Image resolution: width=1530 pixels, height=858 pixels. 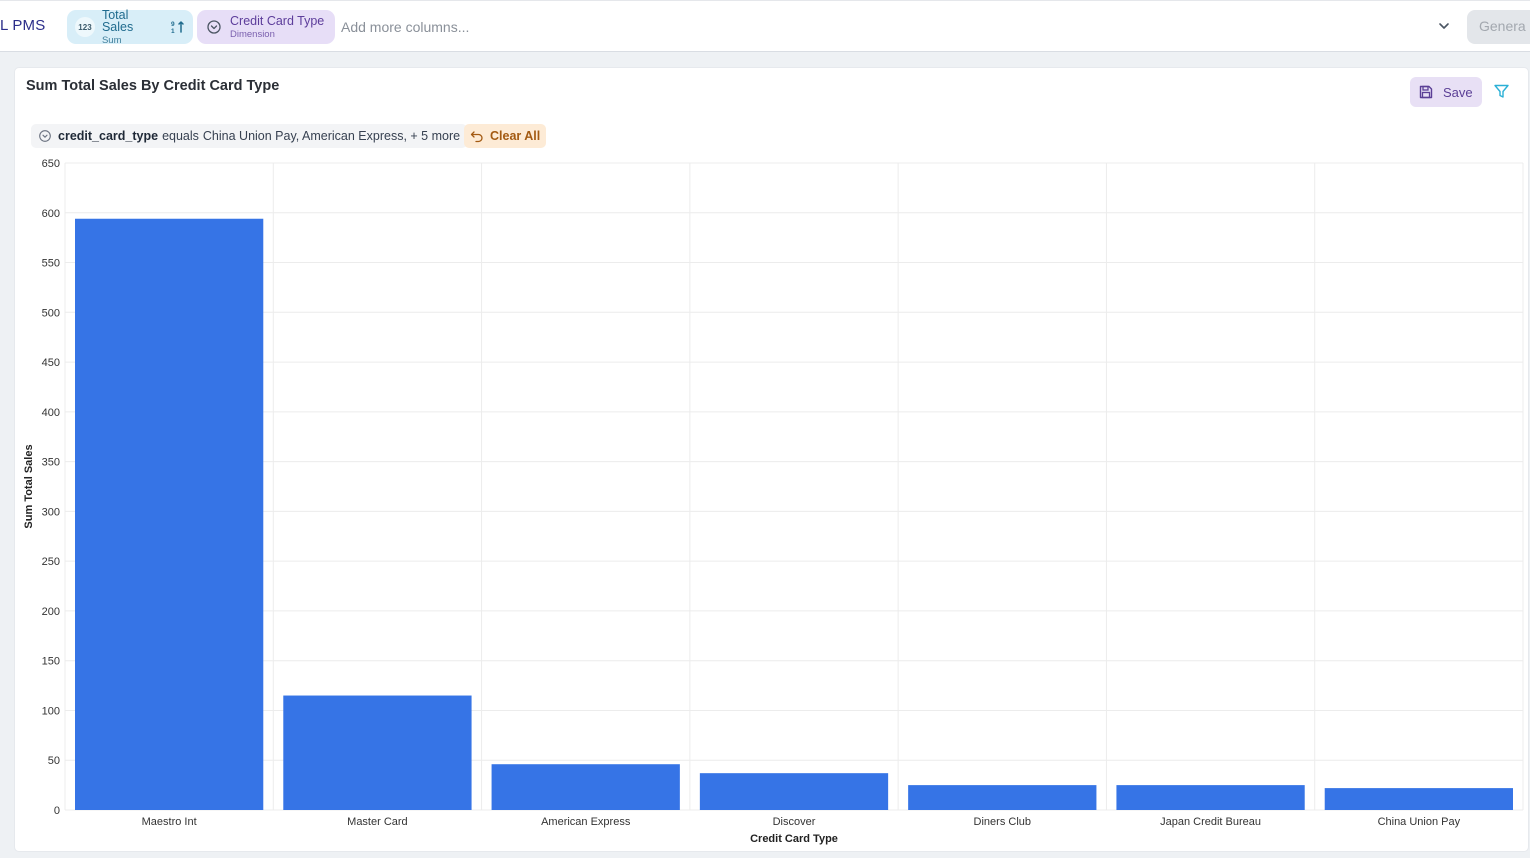 What do you see at coordinates (794, 839) in the screenshot?
I see `x-axis-title: Credit Card Type` at bounding box center [794, 839].